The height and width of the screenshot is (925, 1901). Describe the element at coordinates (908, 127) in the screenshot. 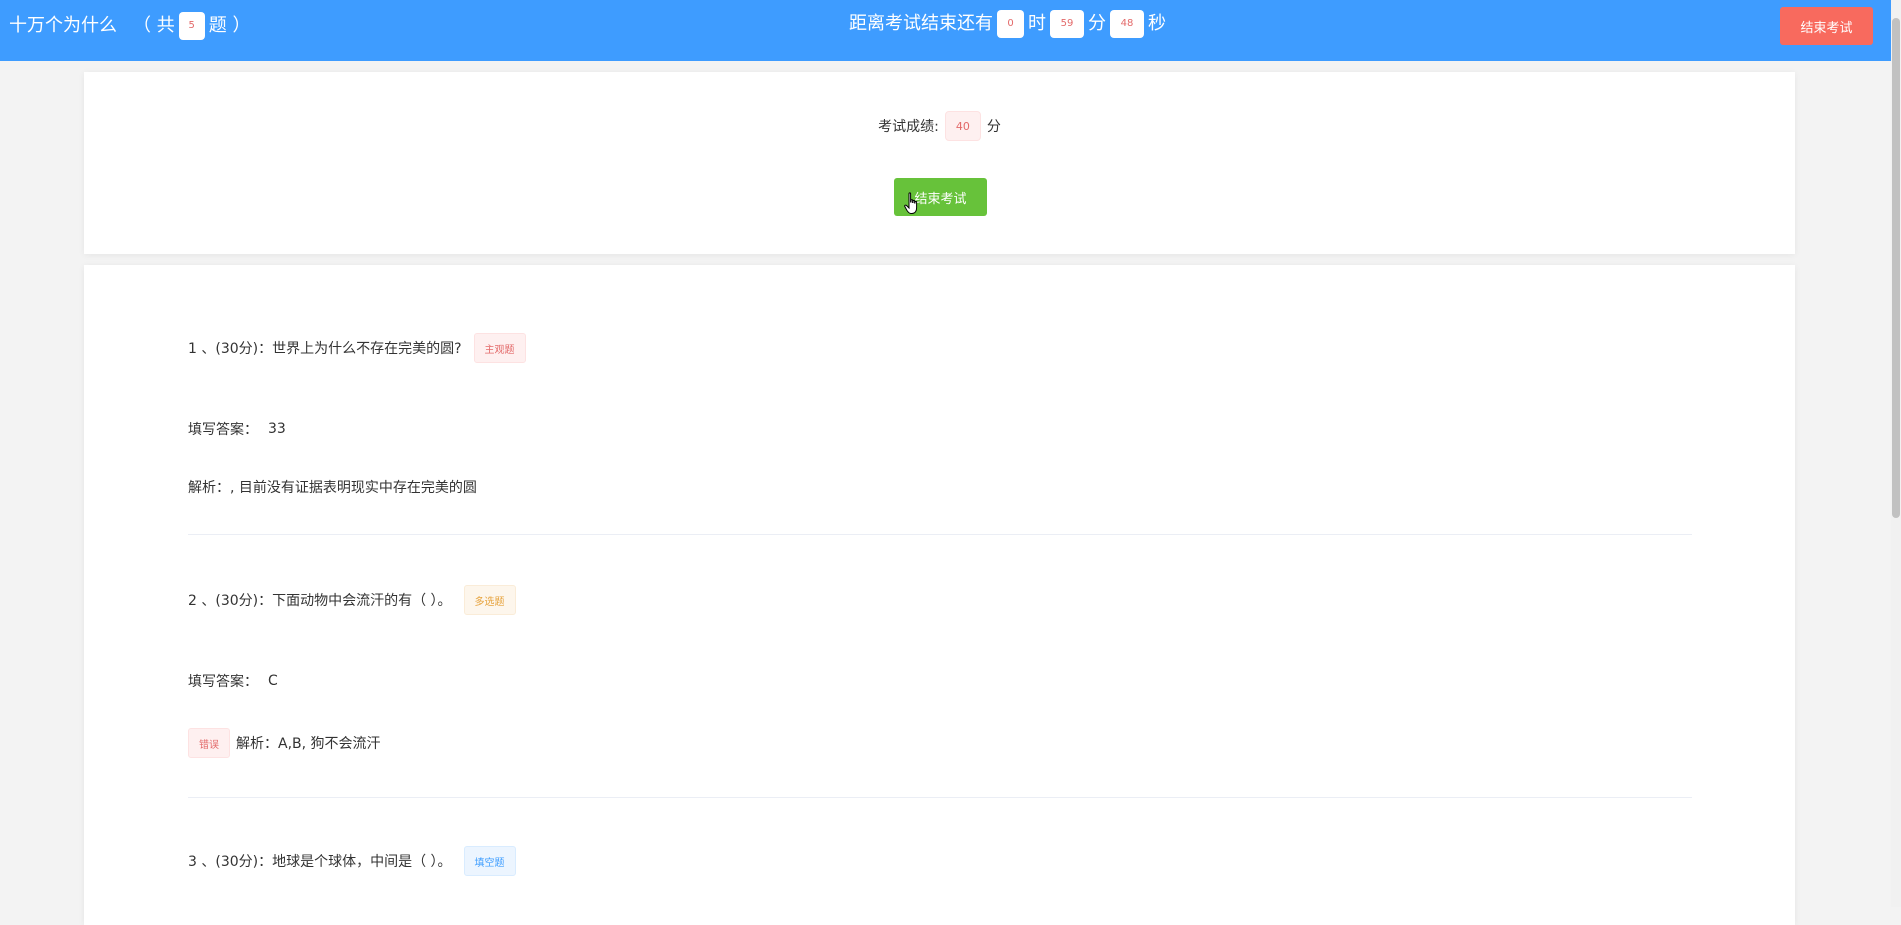

I see `score-label: 考试成绩:` at that location.